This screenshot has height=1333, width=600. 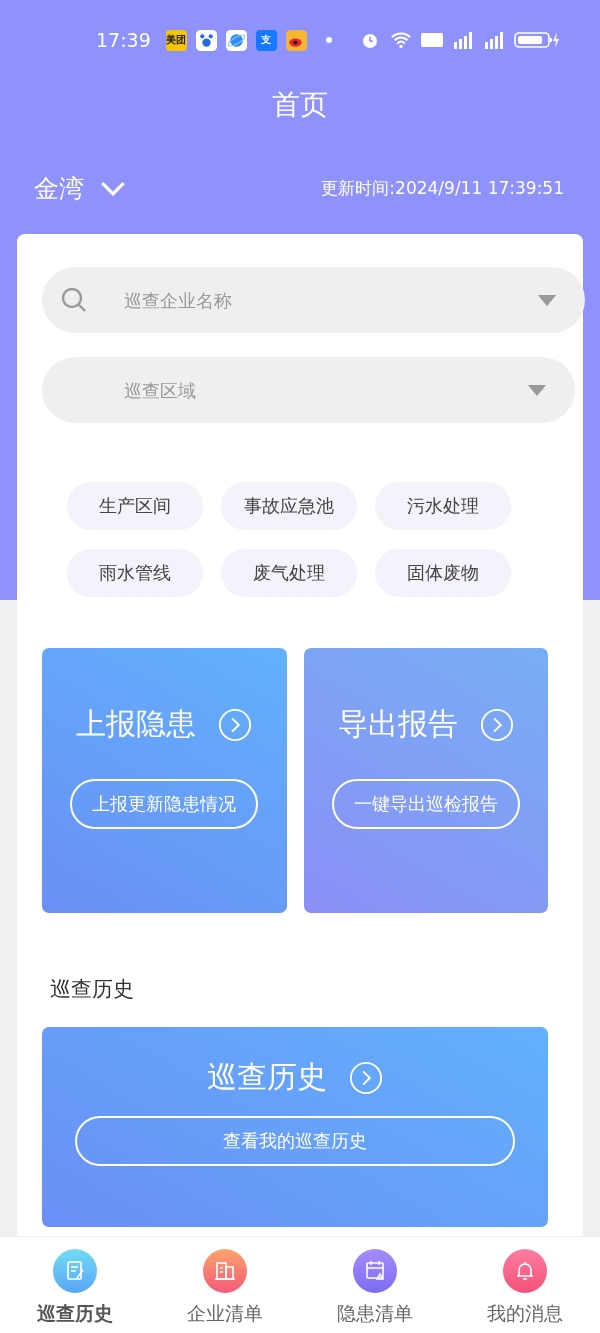 I want to click on nav-tab: 巡查历史, so click(x=75, y=1285).